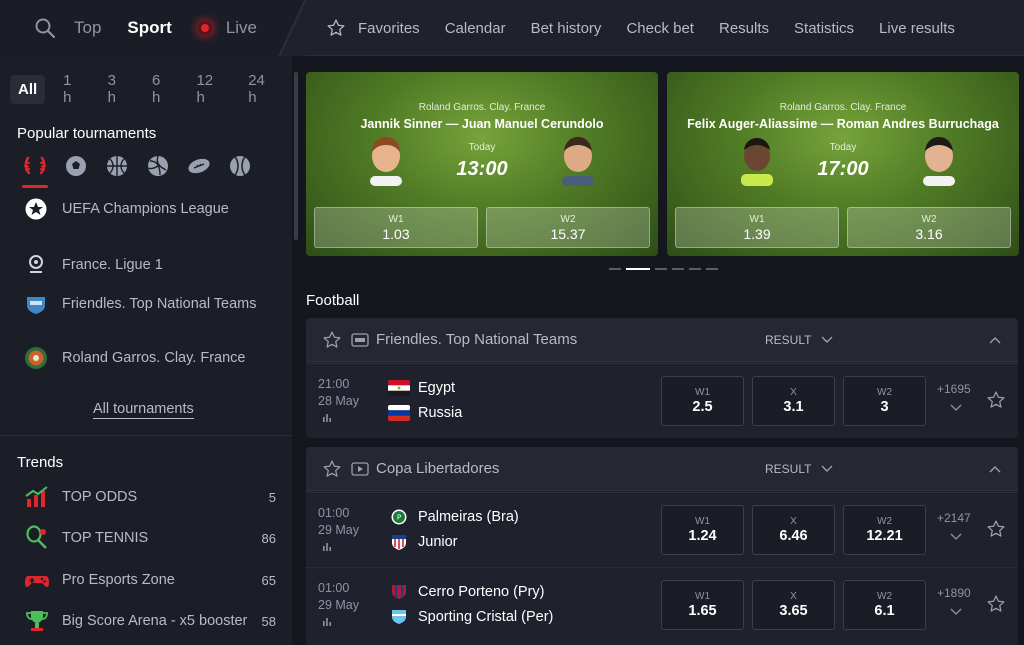 This screenshot has height=645, width=1024. I want to click on sidebar-scrollbar, so click(296, 156).